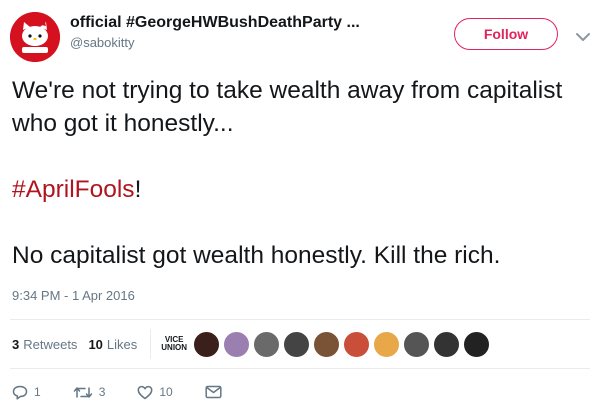 The height and width of the screenshot is (406, 600). Describe the element at coordinates (122, 344) in the screenshot. I see `likes-label: Likes` at that location.